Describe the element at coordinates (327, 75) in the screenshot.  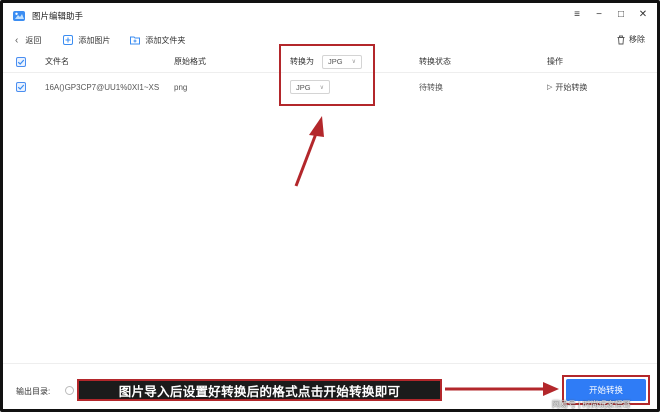
I see `annotation-highlight-format` at that location.